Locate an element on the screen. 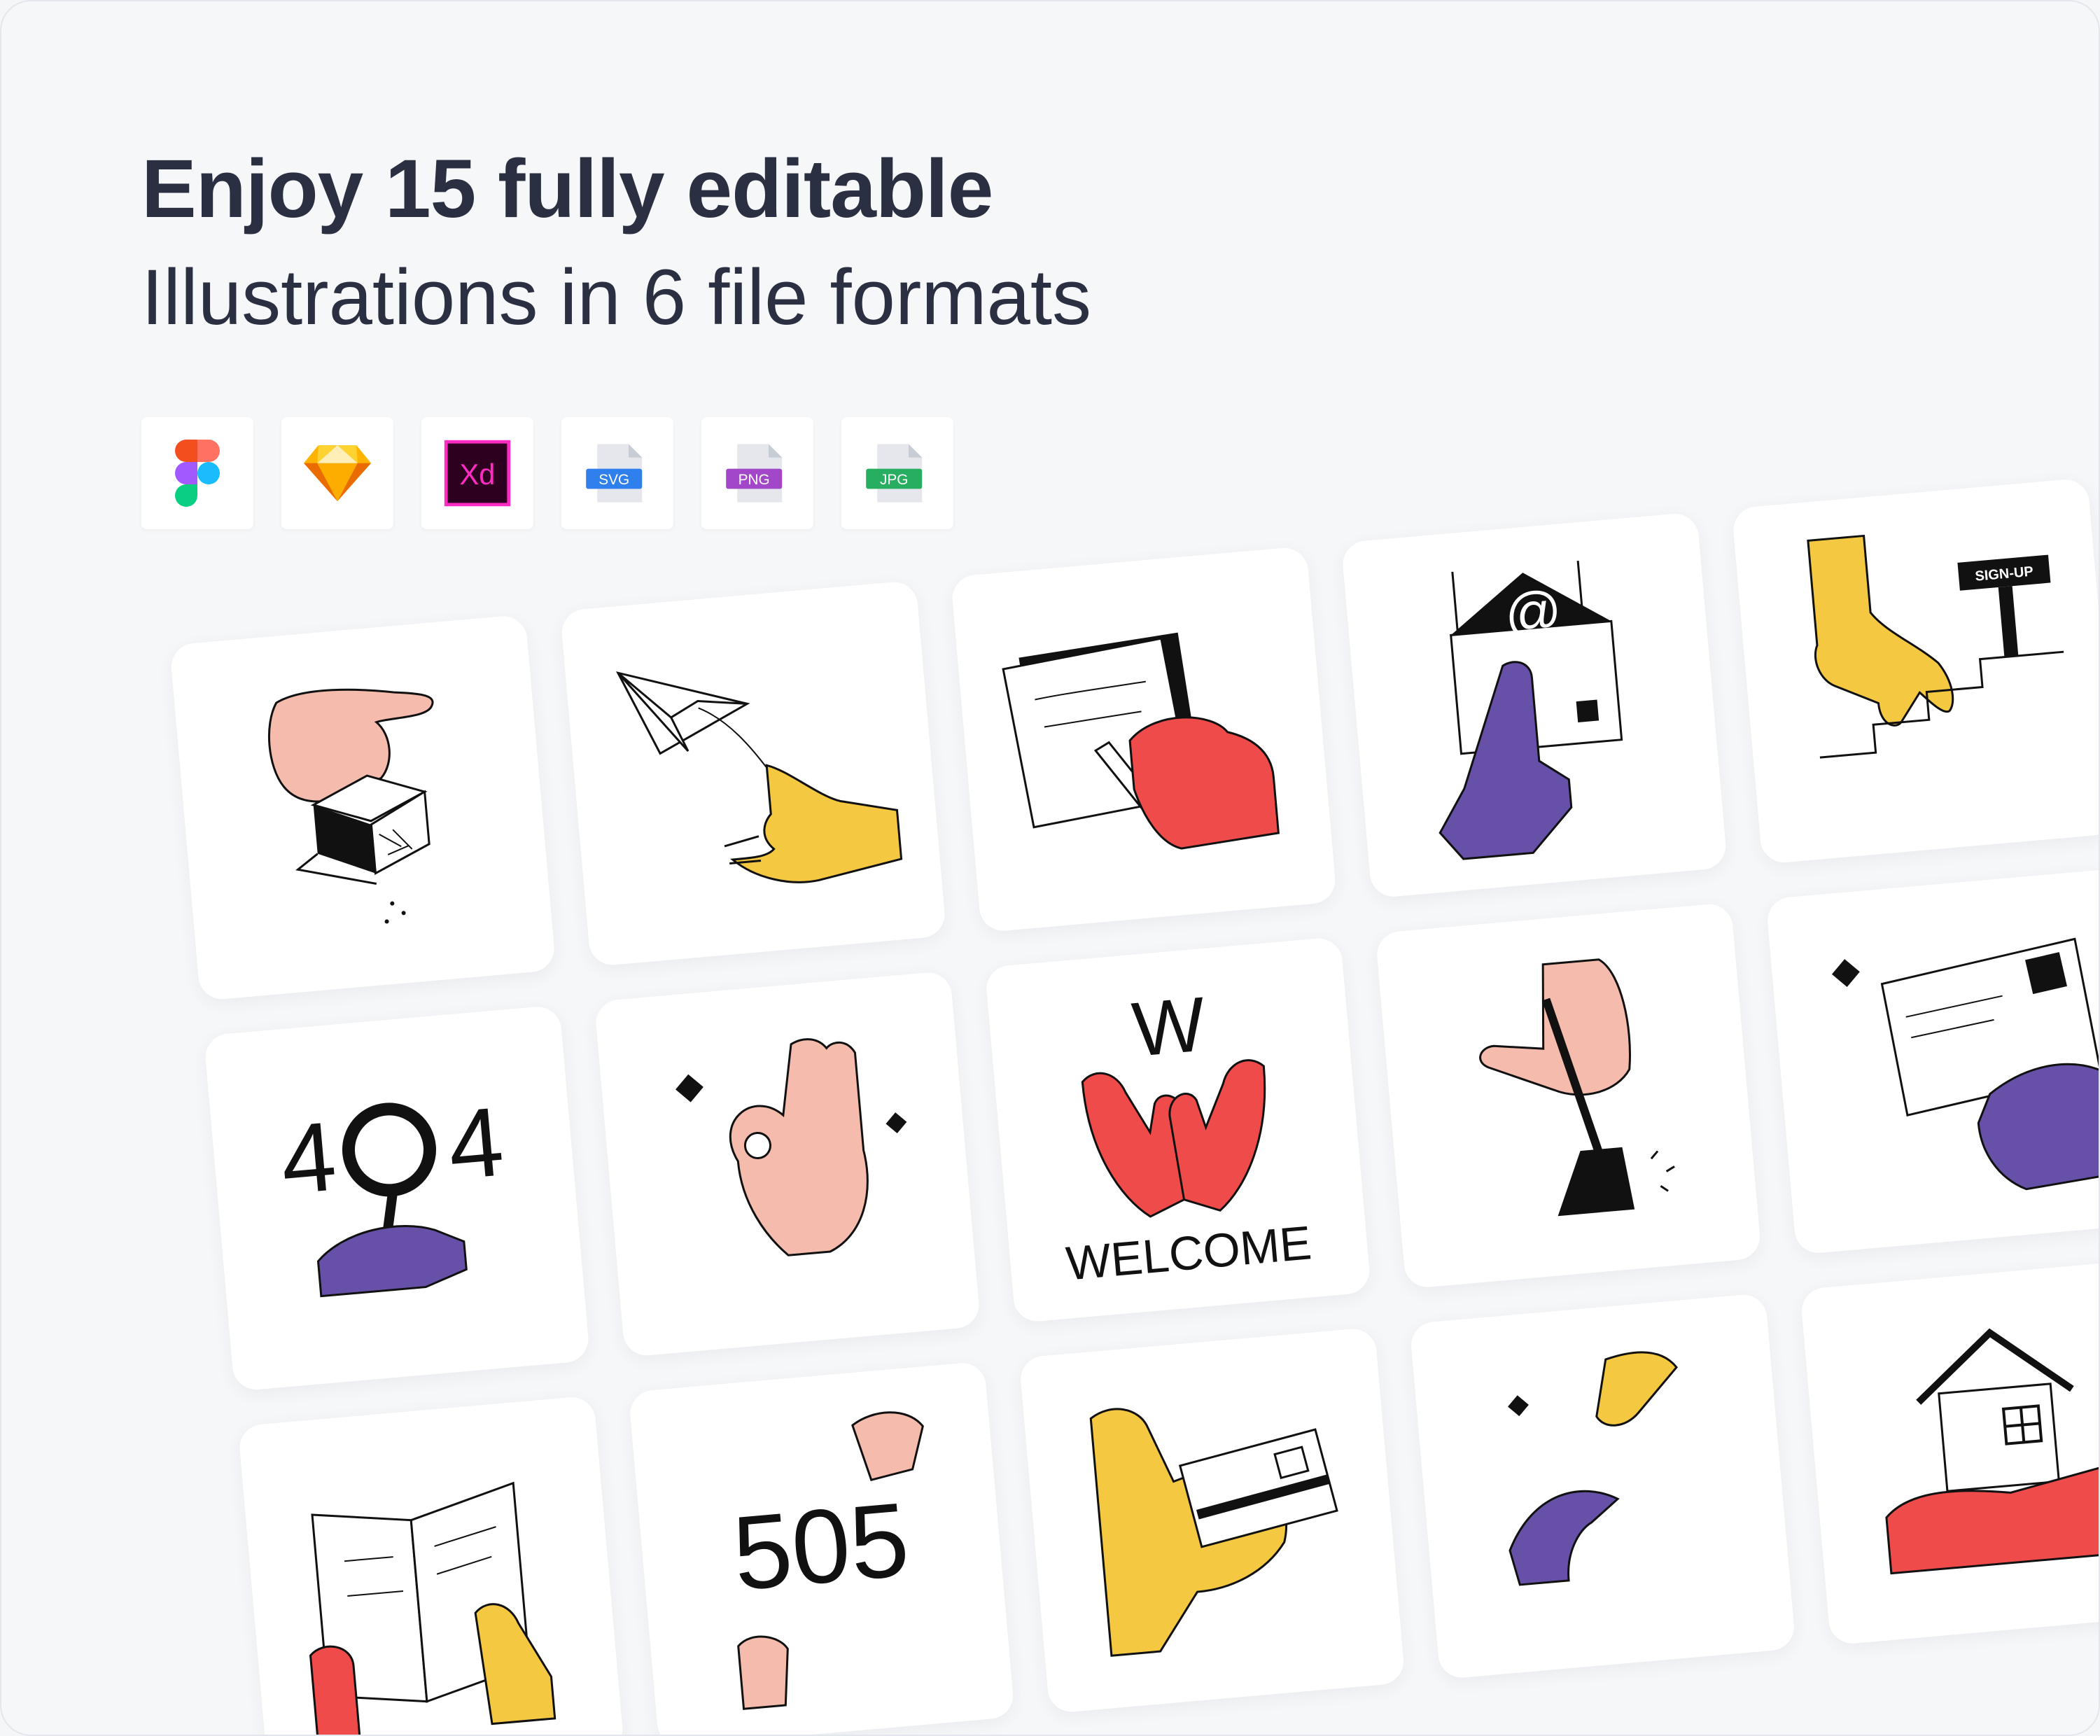 Image resolution: width=2100 pixels, height=1736 pixels. format-tile-png: PNG is located at coordinates (757, 473).